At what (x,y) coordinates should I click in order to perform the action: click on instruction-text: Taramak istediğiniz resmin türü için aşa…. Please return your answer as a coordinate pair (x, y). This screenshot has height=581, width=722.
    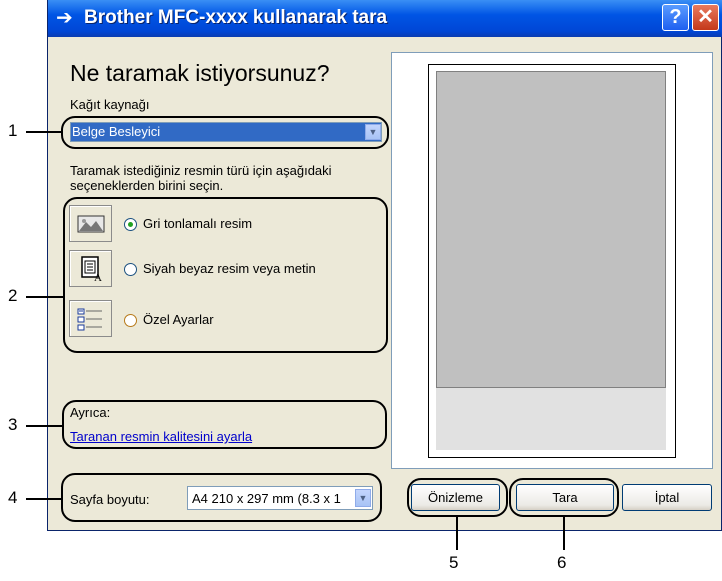
    Looking at the image, I should click on (201, 178).